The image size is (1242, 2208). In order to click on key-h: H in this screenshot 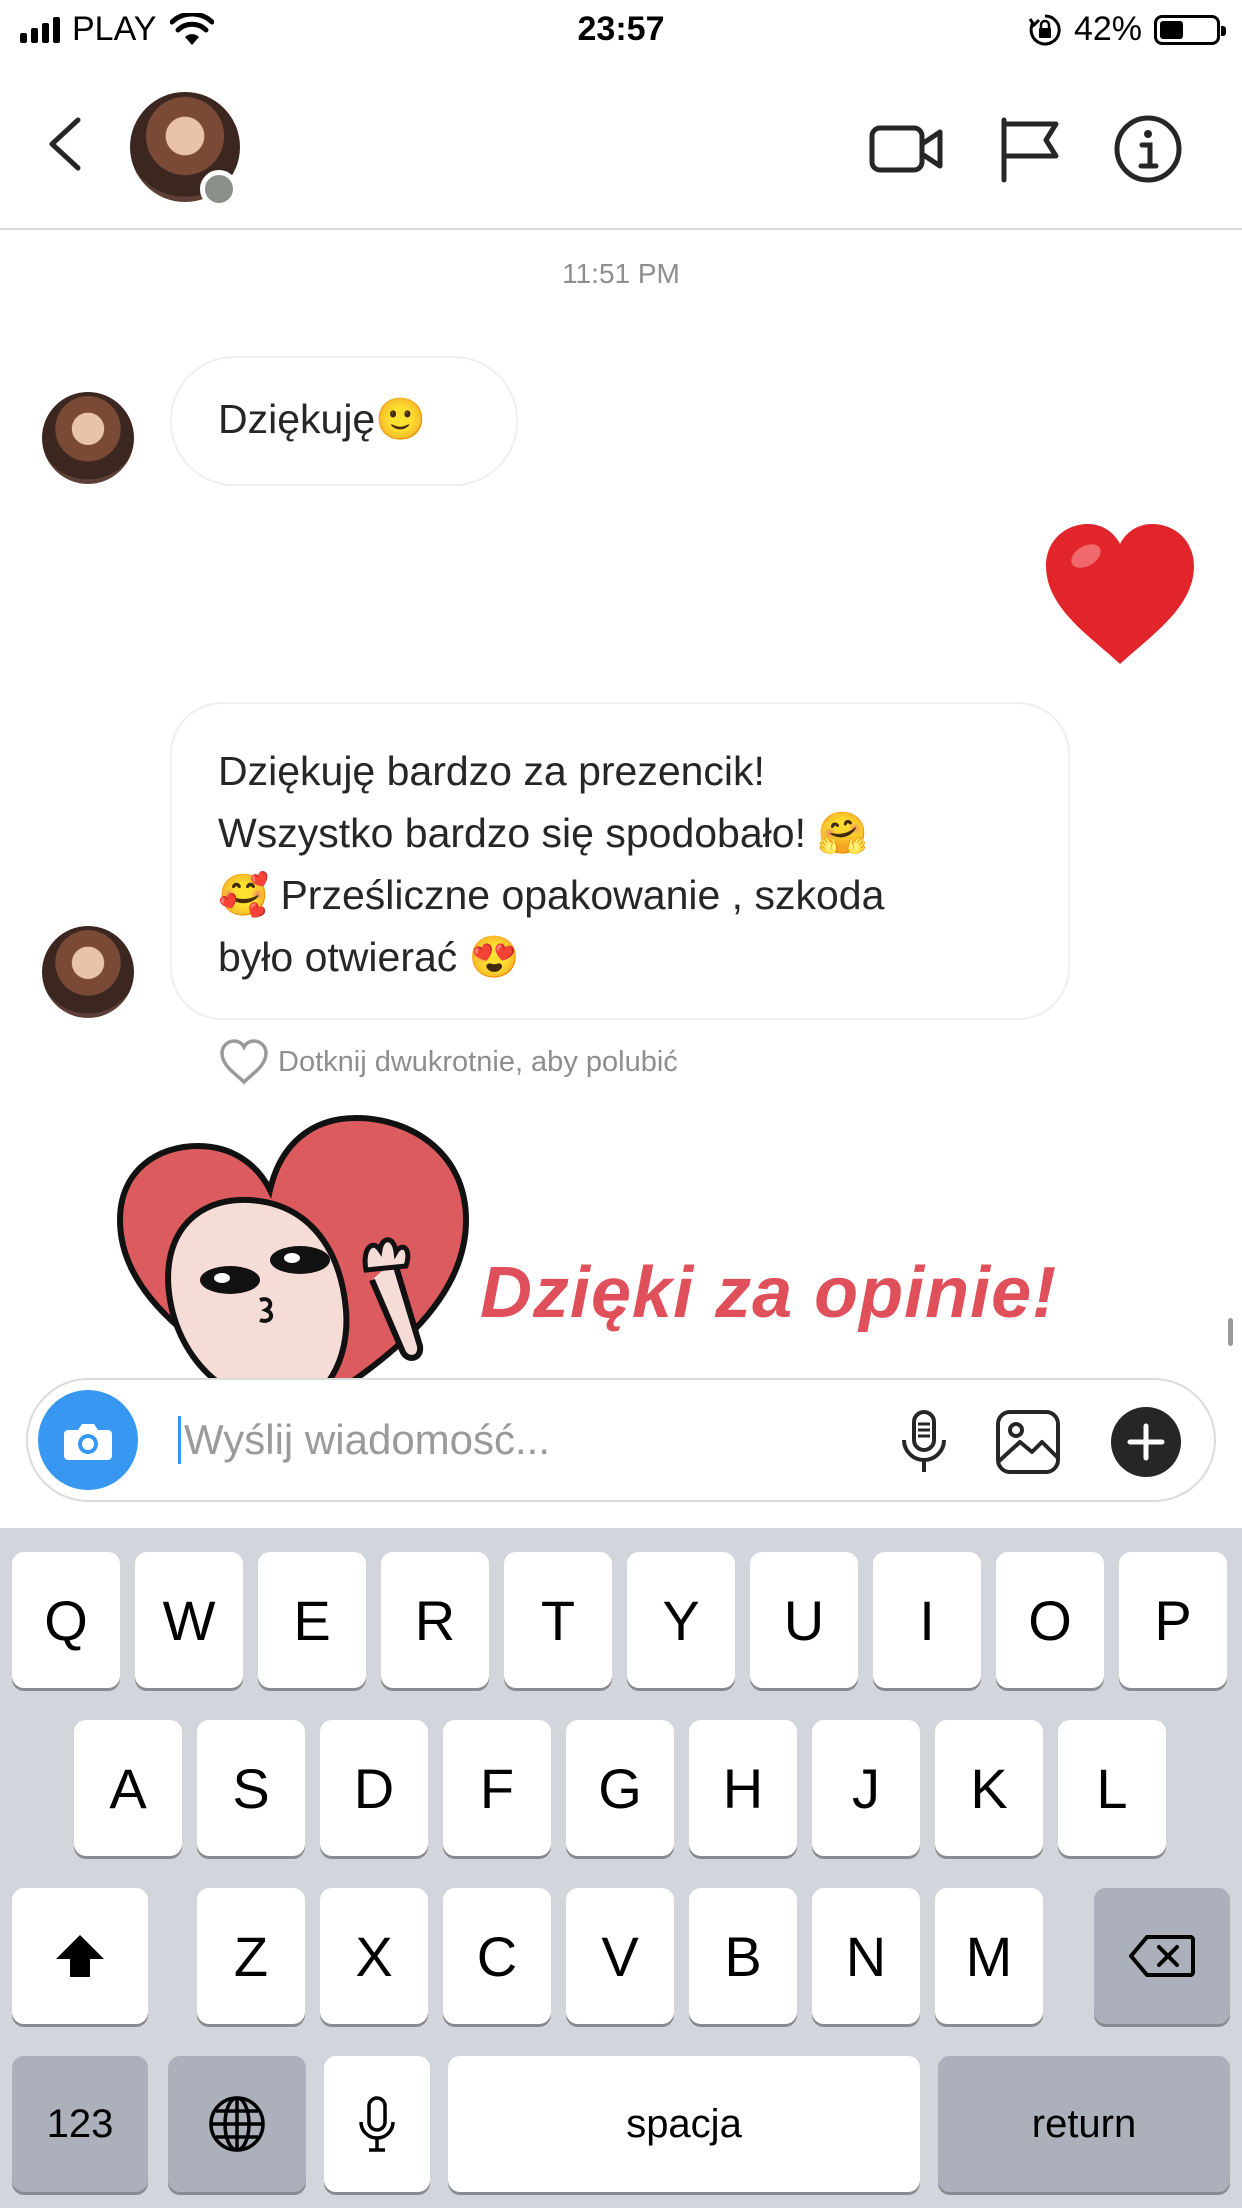, I will do `click(743, 1788)`.